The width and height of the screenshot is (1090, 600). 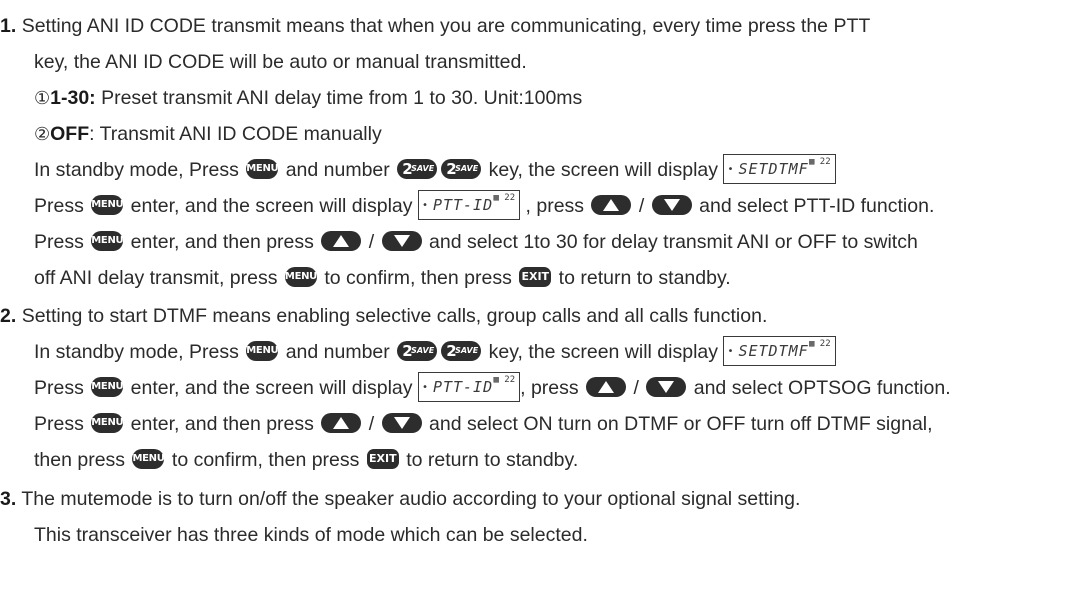 What do you see at coordinates (819, 388) in the screenshot?
I see `step-text: and select OPTSOG function.` at bounding box center [819, 388].